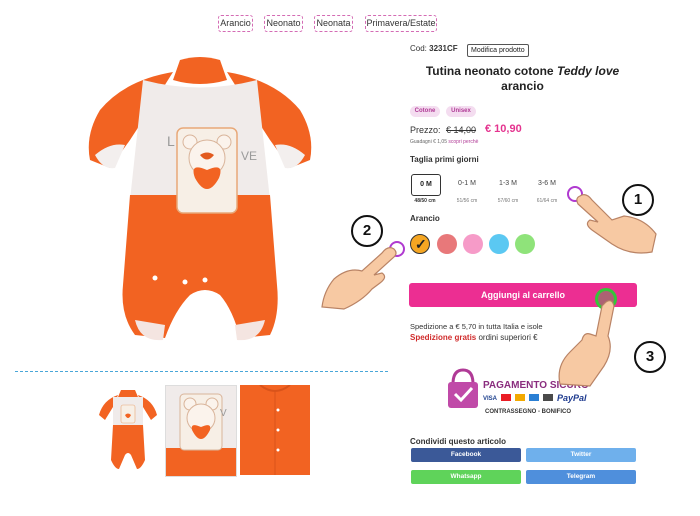 The width and height of the screenshot is (700, 516). I want to click on annotation-number-1: 1, so click(638, 200).